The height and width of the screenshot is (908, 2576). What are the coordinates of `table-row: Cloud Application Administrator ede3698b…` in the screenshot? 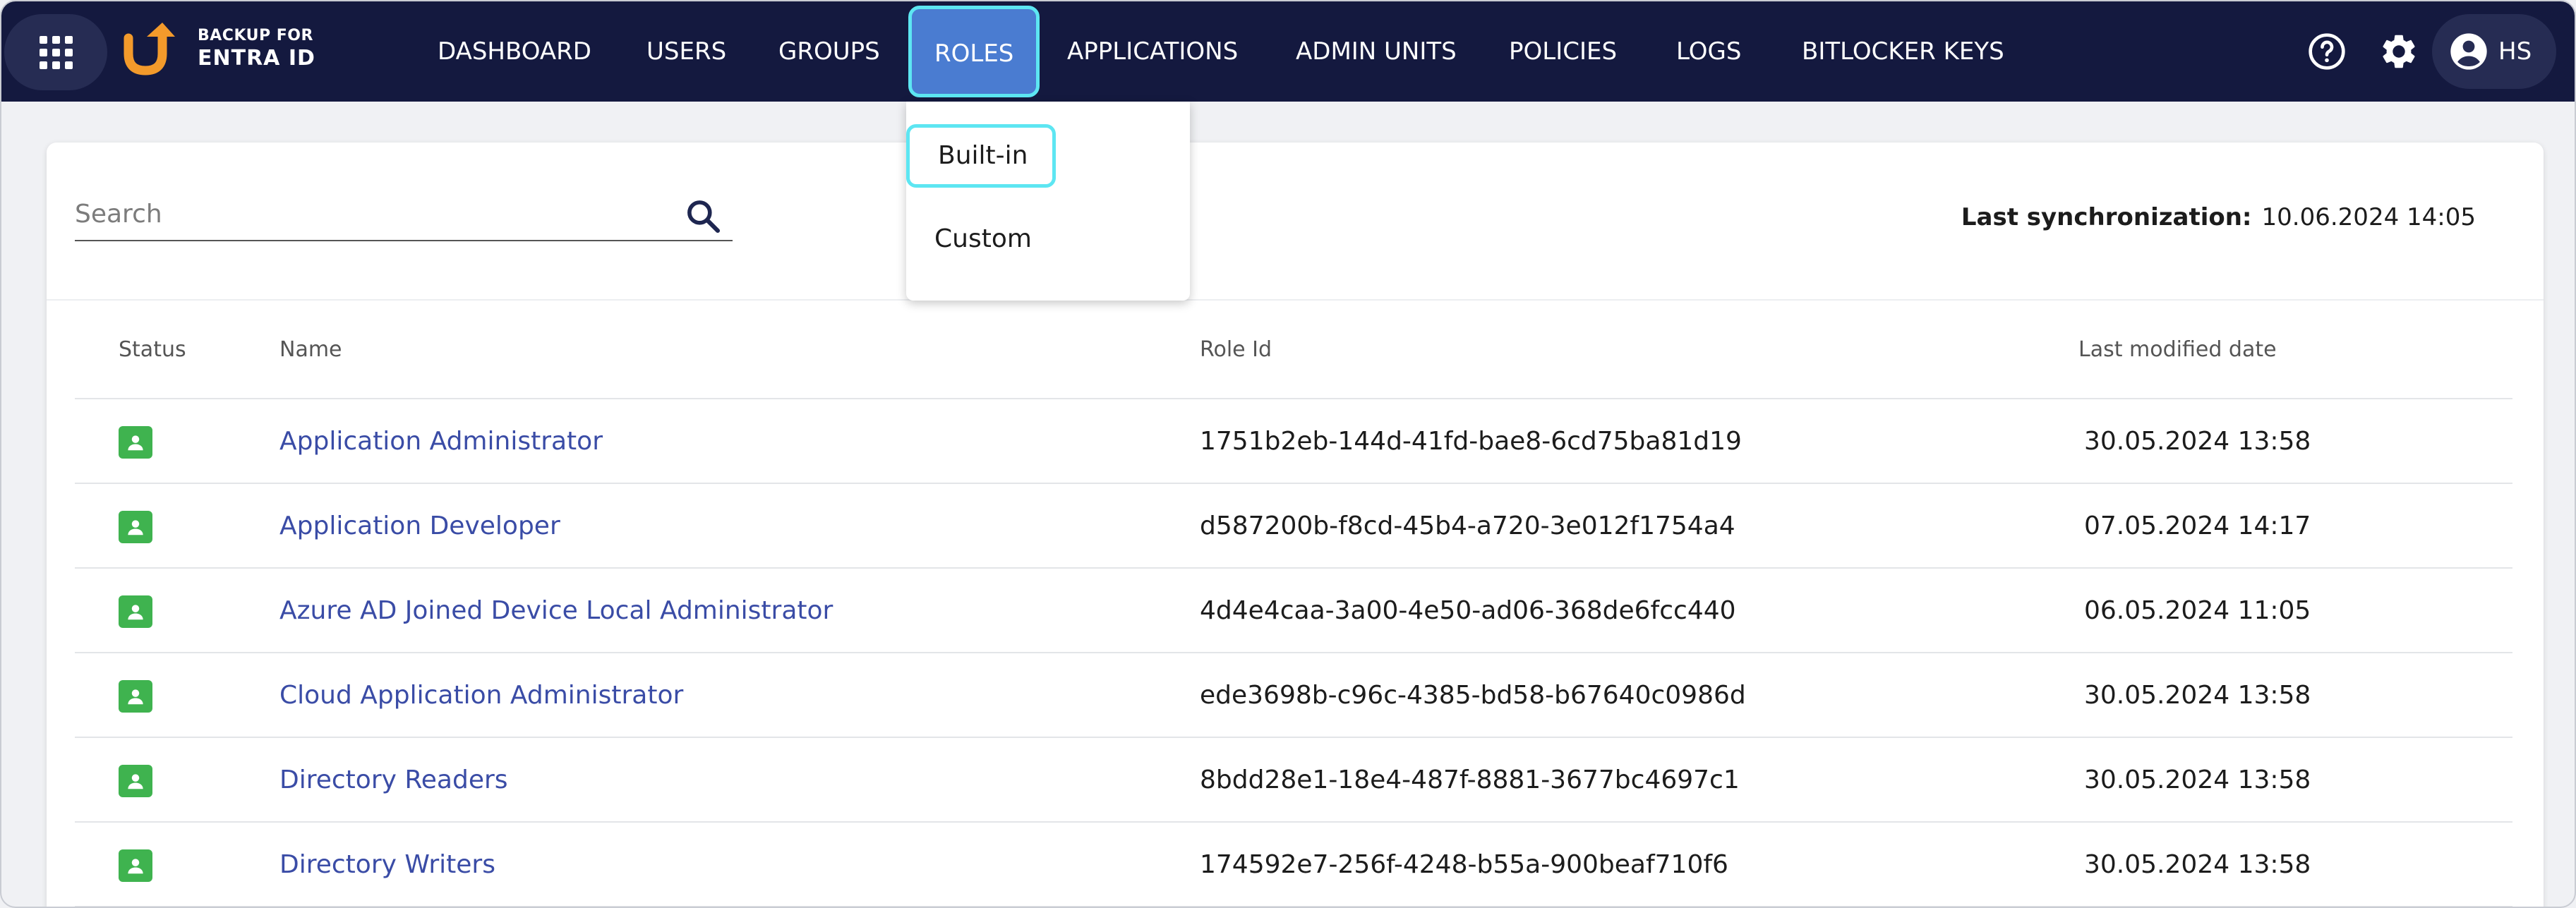 It's located at (1293, 695).